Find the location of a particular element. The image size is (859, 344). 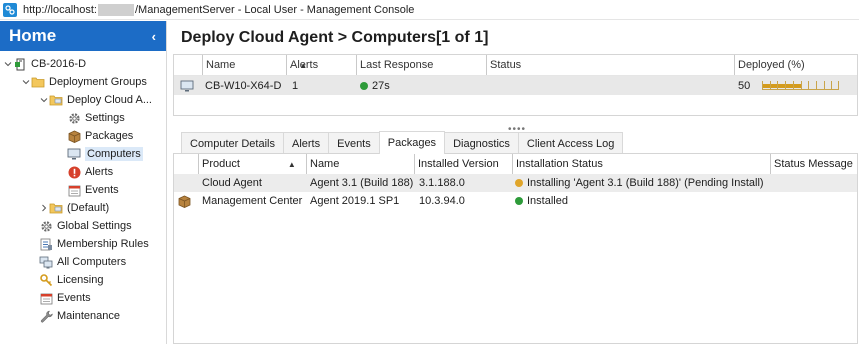

installation-status-cell: Installed is located at coordinates (541, 201).